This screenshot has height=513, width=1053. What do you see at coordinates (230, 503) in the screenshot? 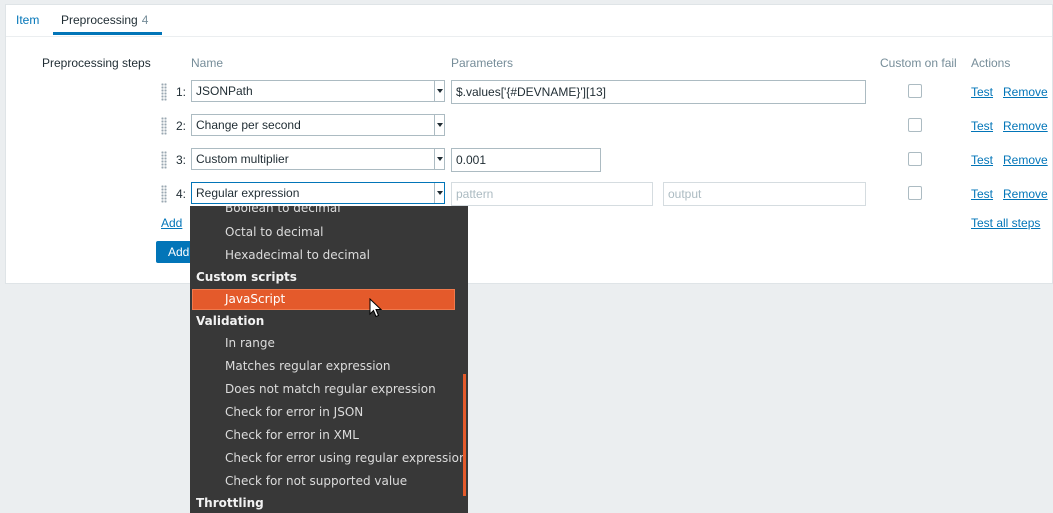
I see `dropdown-group-throttling: Throttling` at bounding box center [230, 503].